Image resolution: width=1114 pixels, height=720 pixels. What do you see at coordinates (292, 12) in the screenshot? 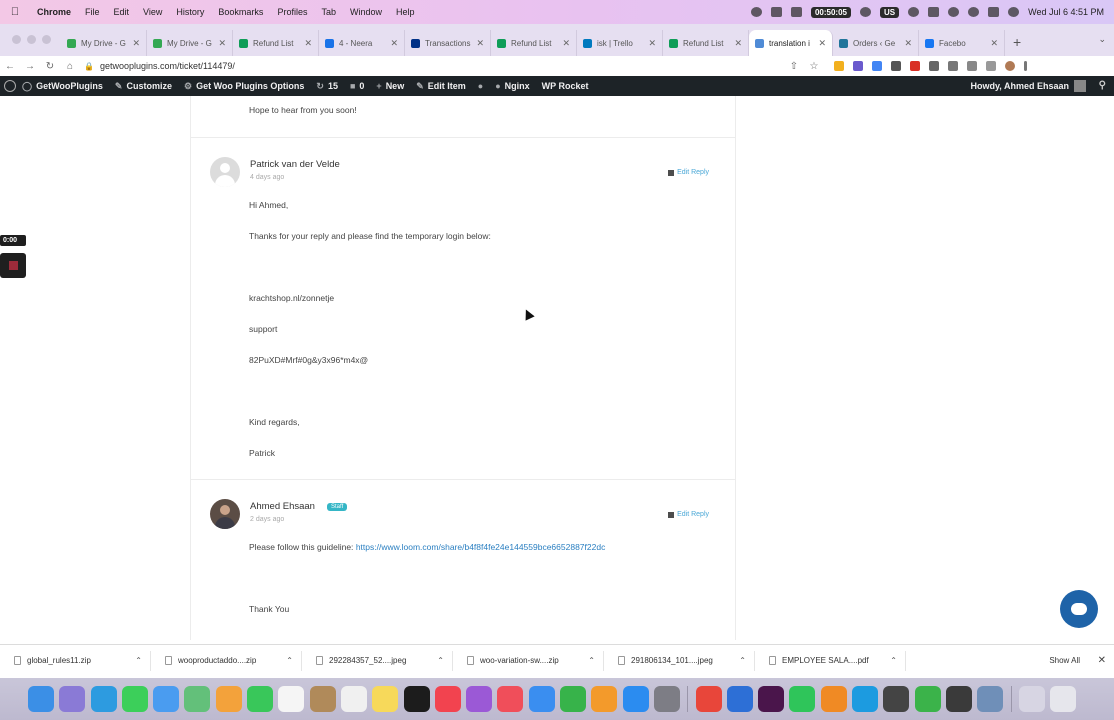
I see `menu-profiles: Profiles` at bounding box center [292, 12].